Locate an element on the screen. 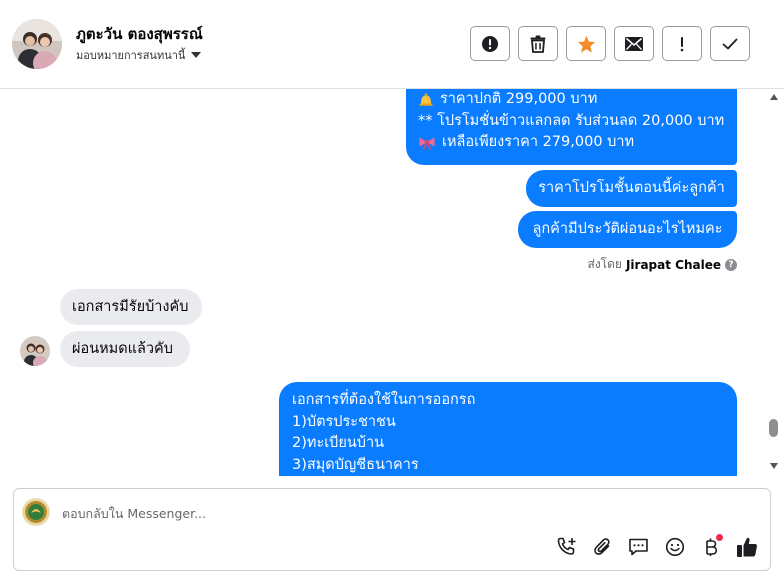 This screenshot has width=784, height=578. sent-by-label: ส่งโดย Jirapat Chalee ? is located at coordinates (648, 264).